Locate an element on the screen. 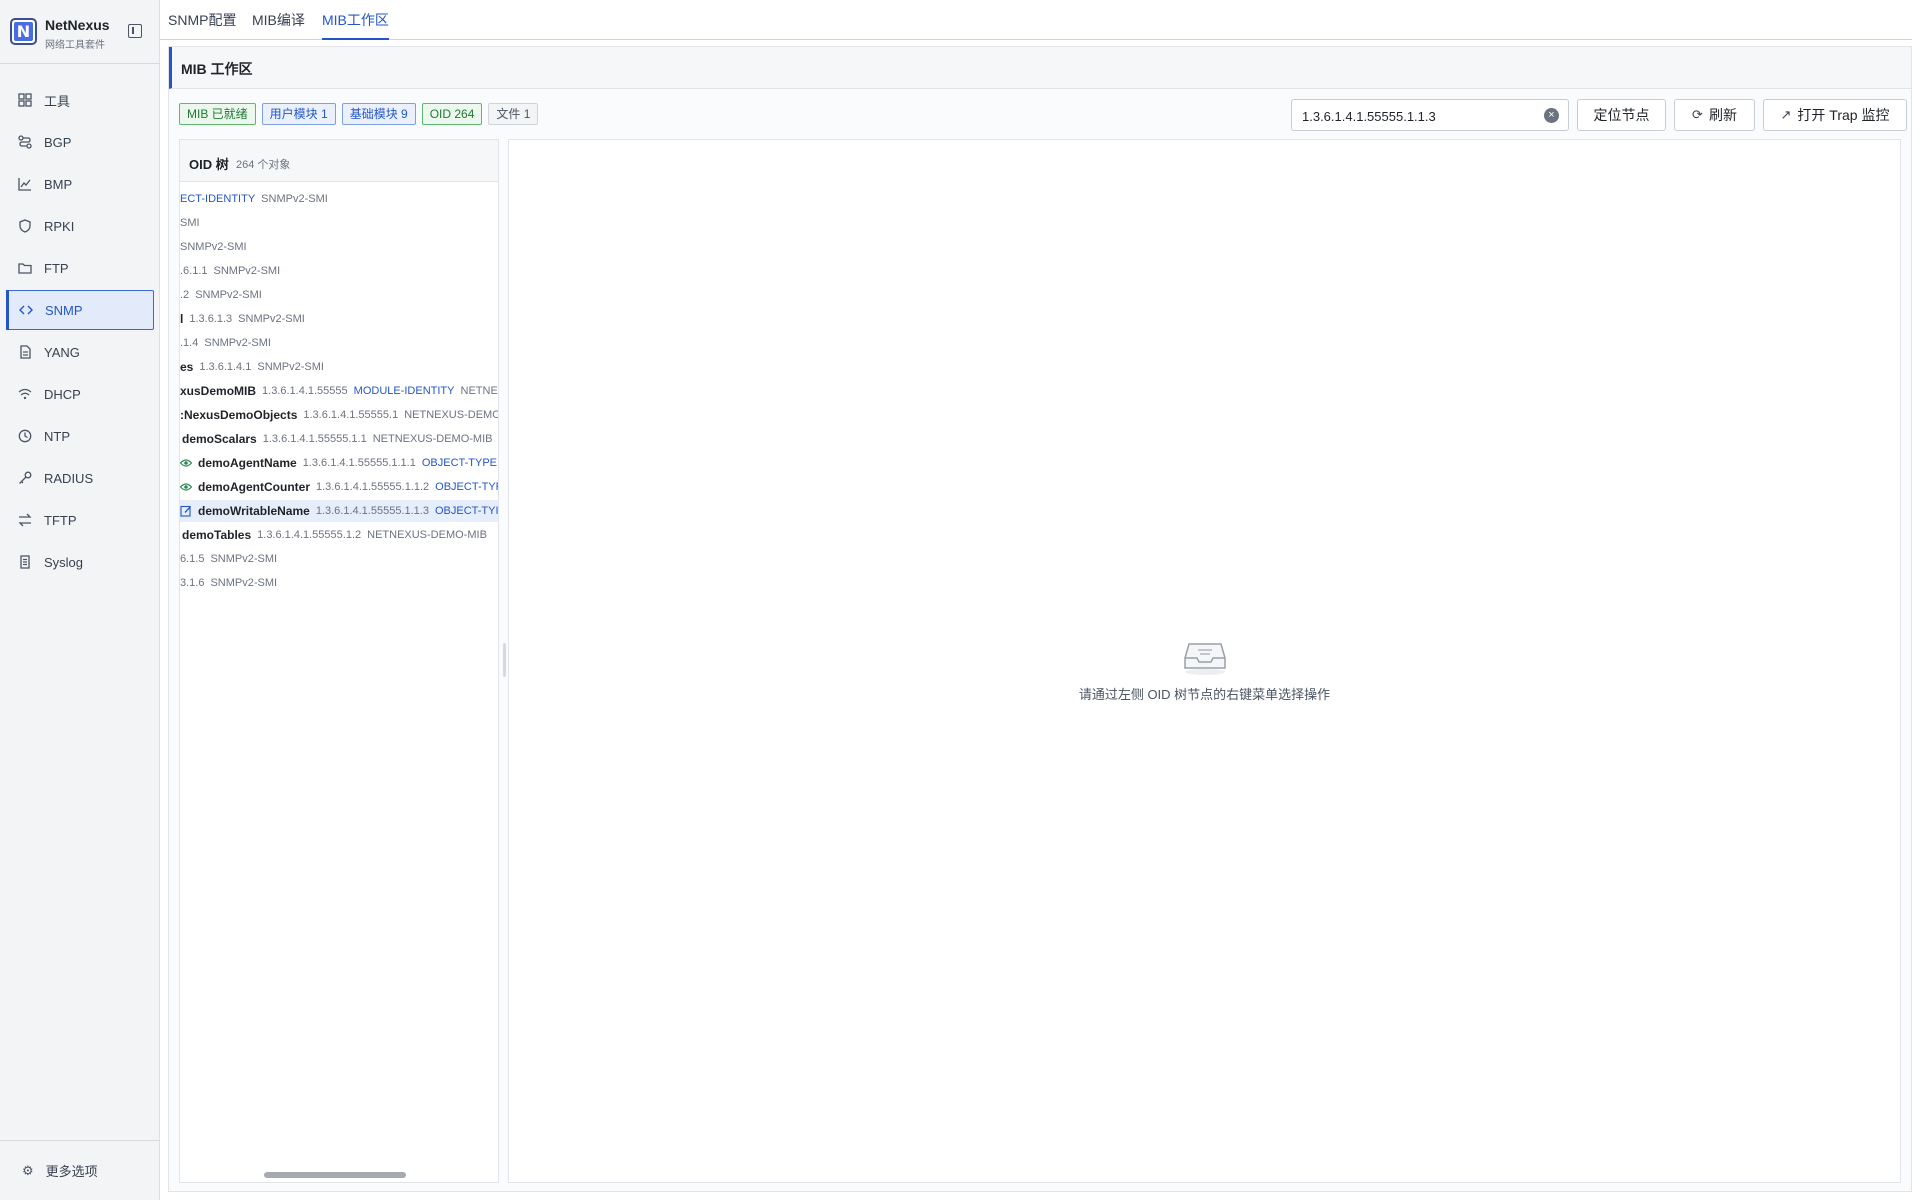  refresh-button: ⟳ 刷新 is located at coordinates (1714, 115).